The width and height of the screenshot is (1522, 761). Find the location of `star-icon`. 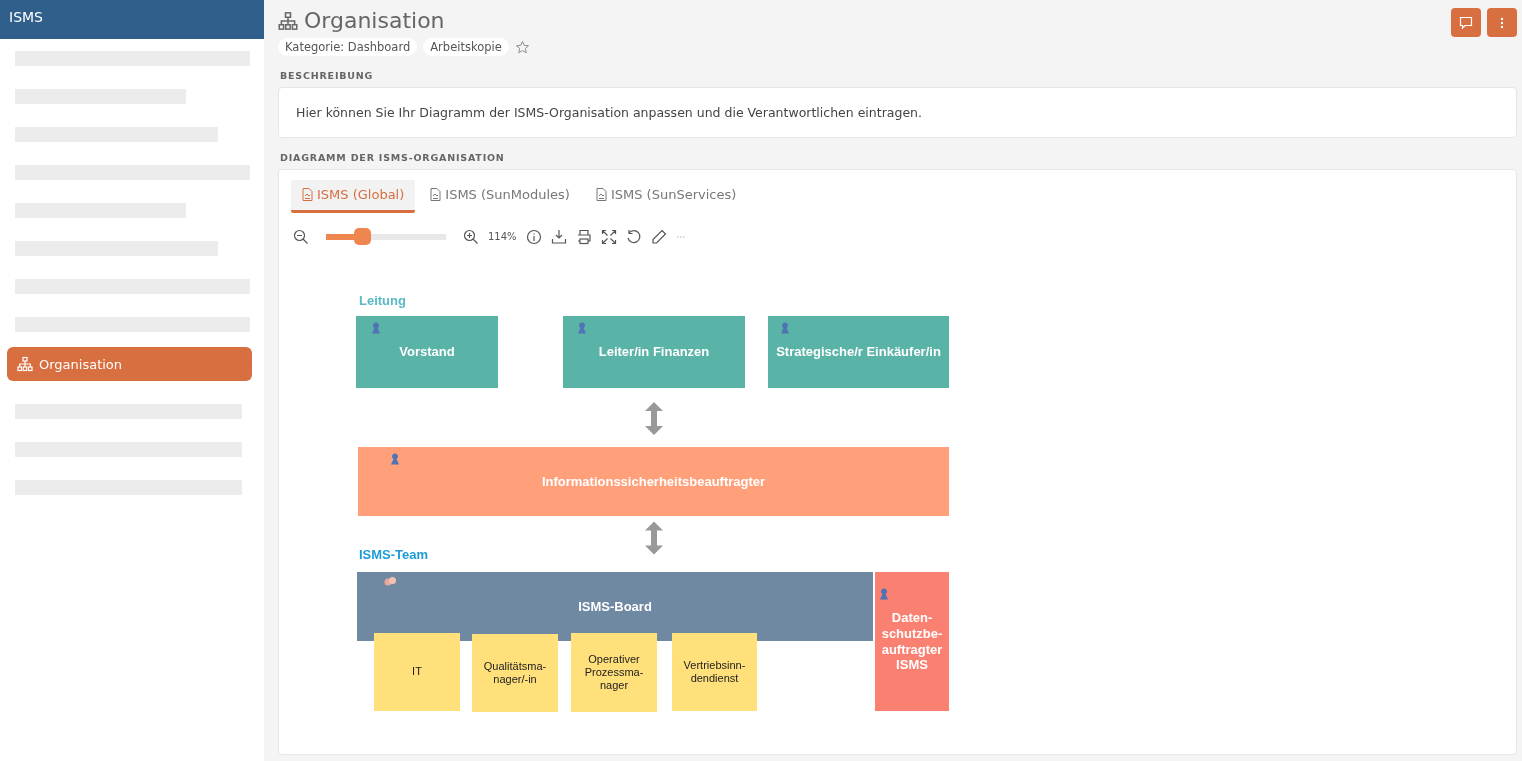

star-icon is located at coordinates (522, 47).